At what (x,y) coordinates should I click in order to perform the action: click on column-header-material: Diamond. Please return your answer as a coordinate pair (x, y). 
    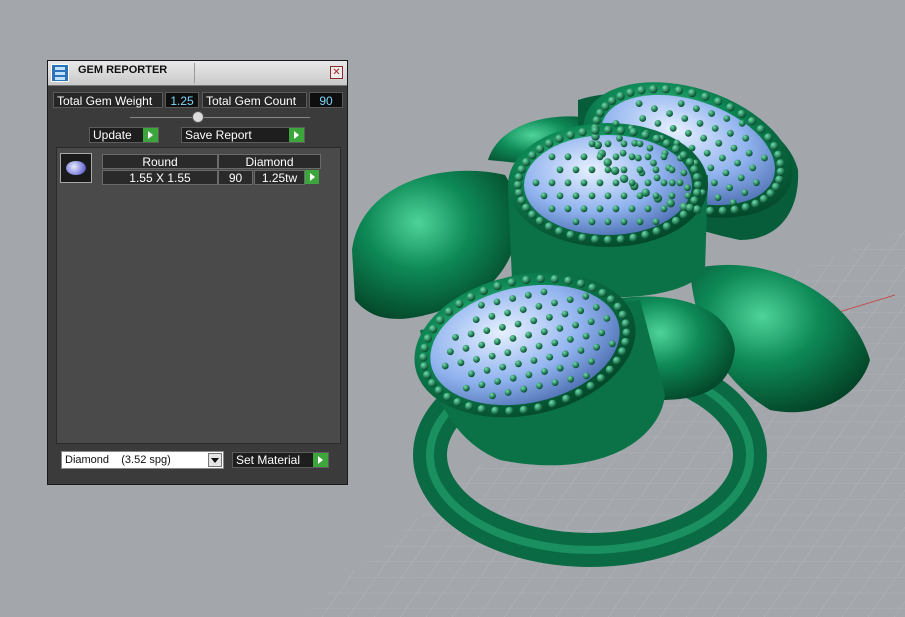
    Looking at the image, I should click on (269, 161).